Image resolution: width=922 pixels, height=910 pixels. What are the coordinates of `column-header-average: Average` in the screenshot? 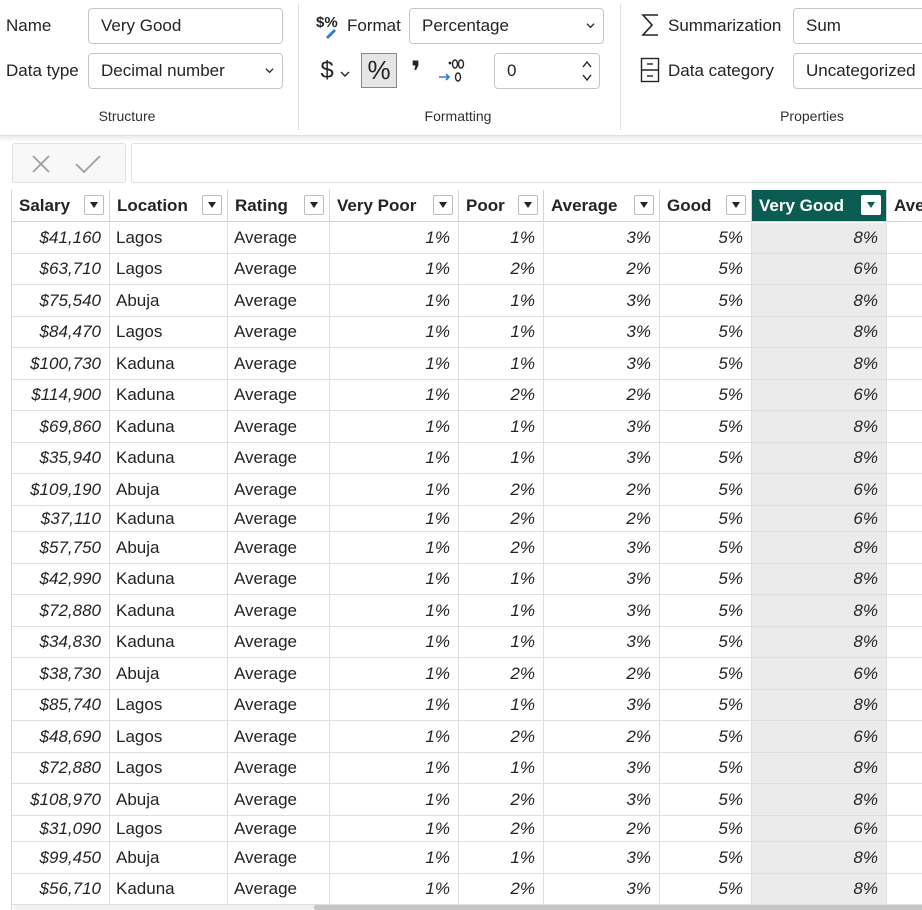 It's located at (602, 206).